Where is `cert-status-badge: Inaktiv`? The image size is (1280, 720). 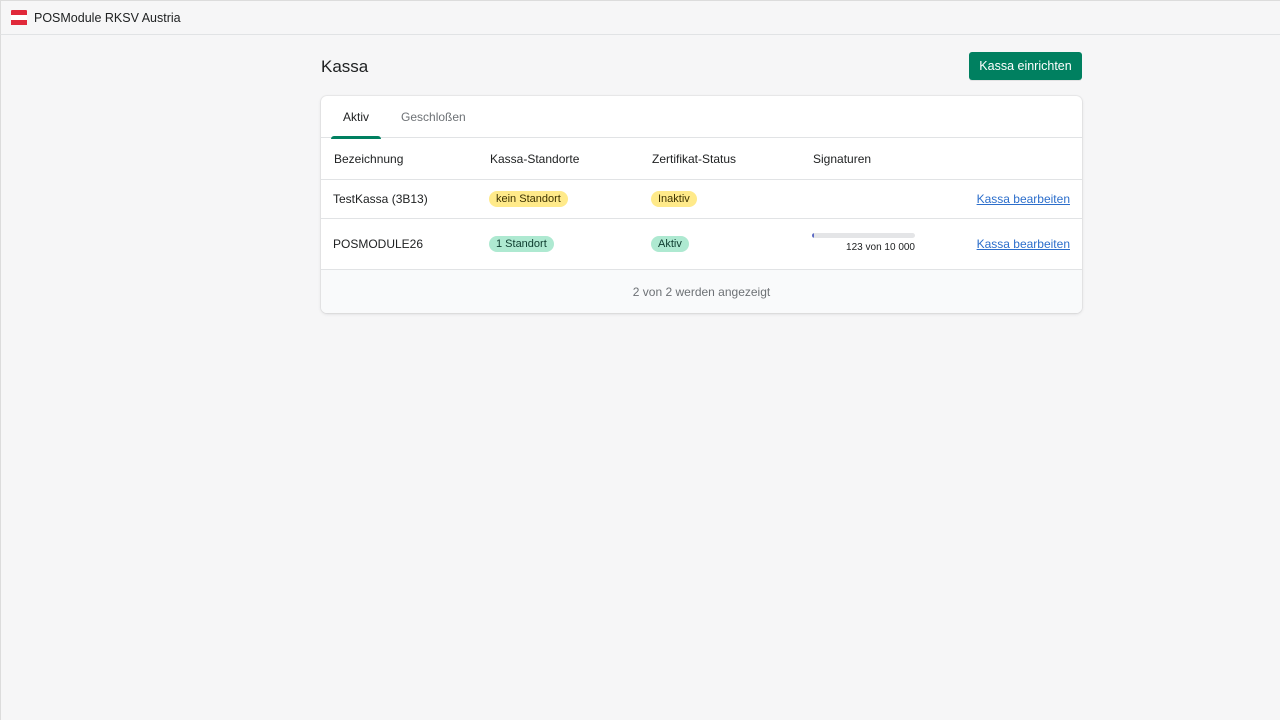
cert-status-badge: Inaktiv is located at coordinates (674, 199).